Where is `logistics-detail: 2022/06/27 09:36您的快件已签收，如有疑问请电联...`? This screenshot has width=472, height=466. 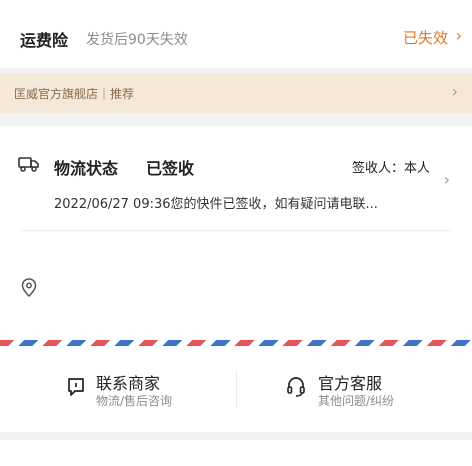
logistics-detail: 2022/06/27 09:36您的快件已签收，如有疑问请电联... is located at coordinates (216, 202).